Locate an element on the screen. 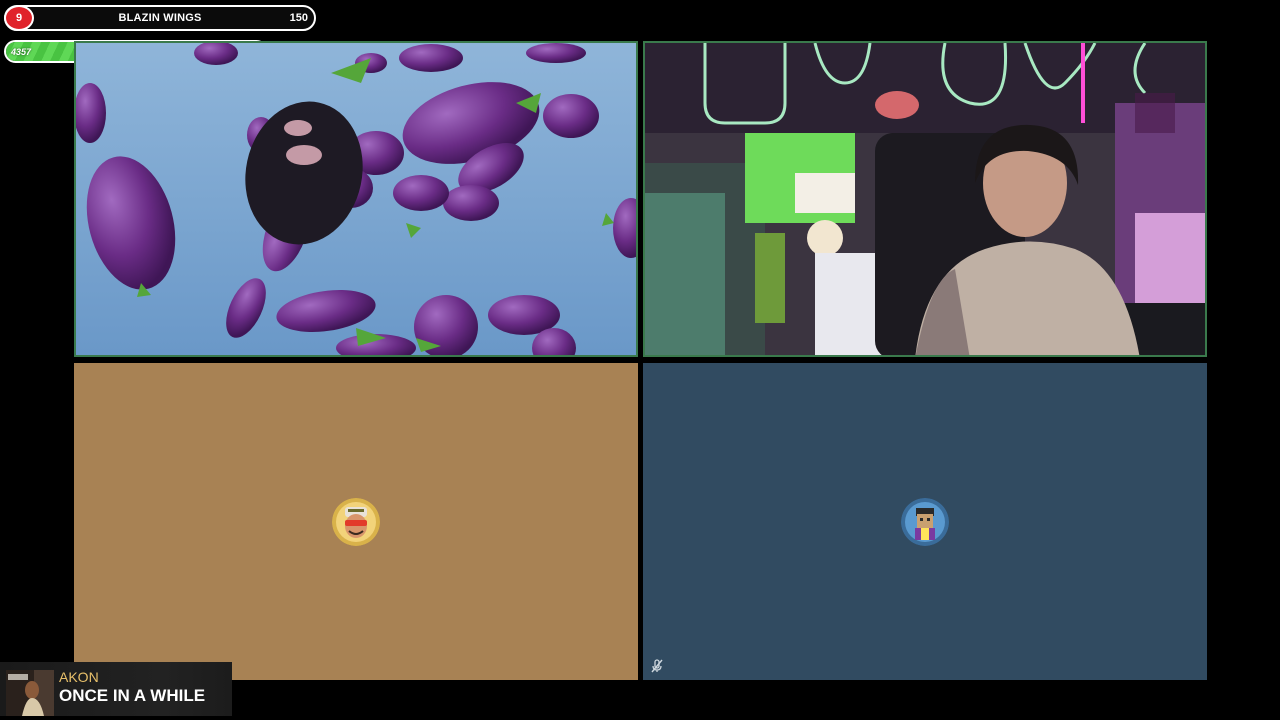  sub-goal-title: BLAZIN WINGS is located at coordinates (160, 18).